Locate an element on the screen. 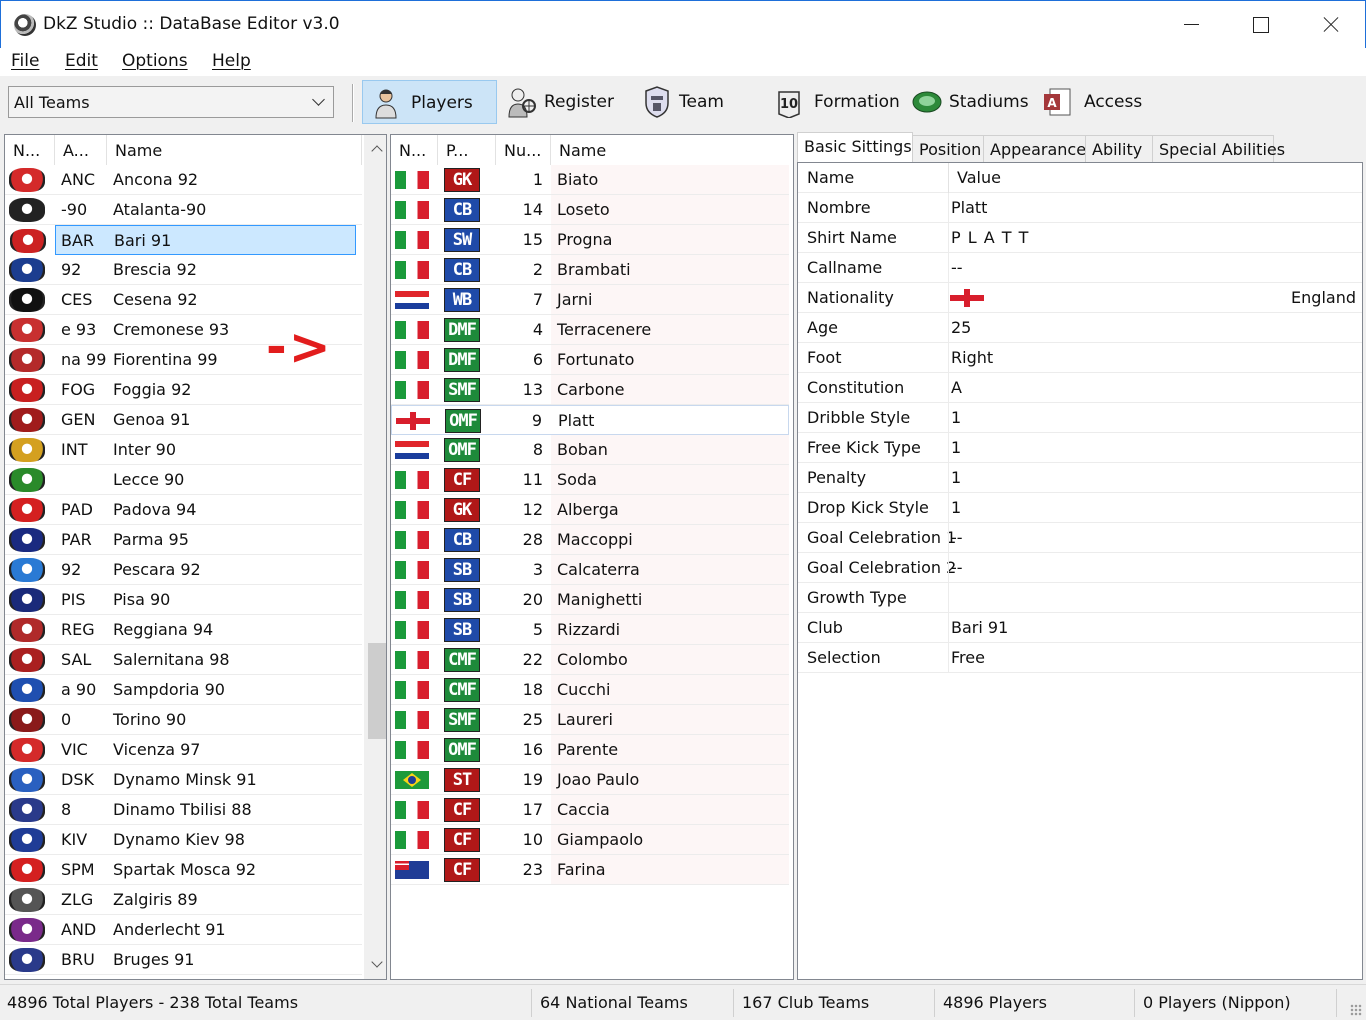  property-row: Nationality England is located at coordinates (1080, 298).